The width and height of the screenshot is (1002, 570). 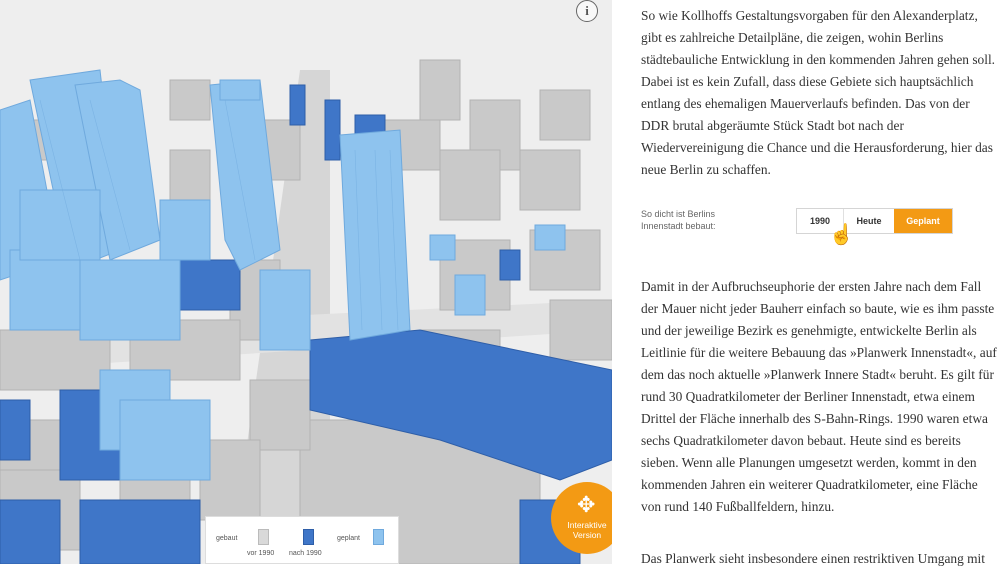 What do you see at coordinates (923, 221) in the screenshot?
I see `density-option-geplant: Geplant` at bounding box center [923, 221].